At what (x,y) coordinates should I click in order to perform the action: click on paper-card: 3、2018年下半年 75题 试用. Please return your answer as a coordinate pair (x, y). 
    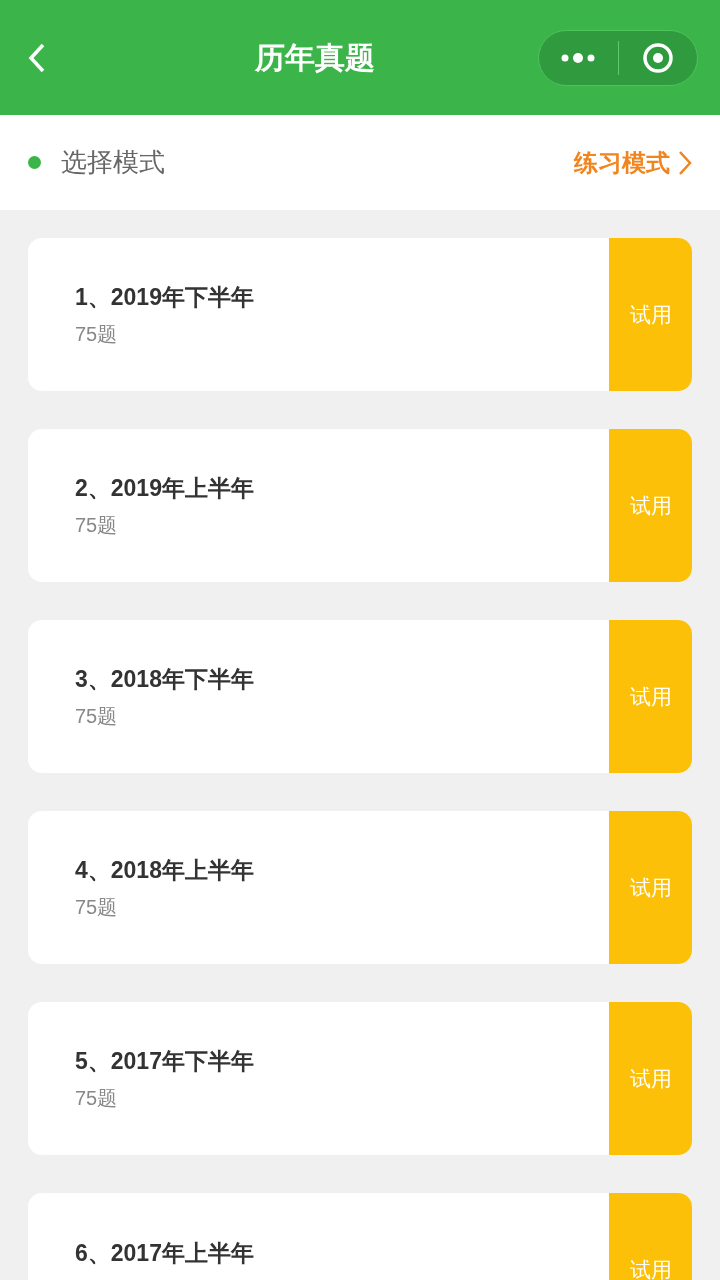
    Looking at the image, I should click on (360, 696).